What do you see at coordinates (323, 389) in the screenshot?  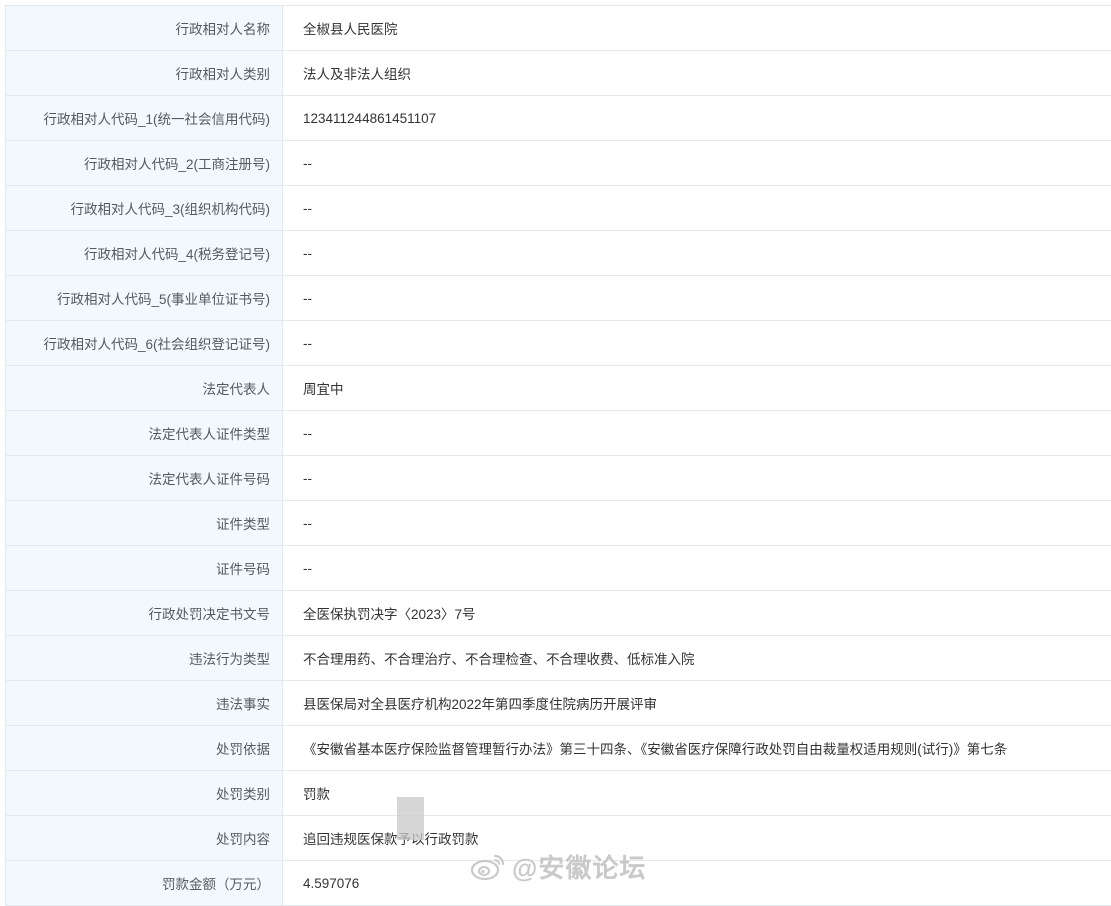 I see `row-value: 周宜中` at bounding box center [323, 389].